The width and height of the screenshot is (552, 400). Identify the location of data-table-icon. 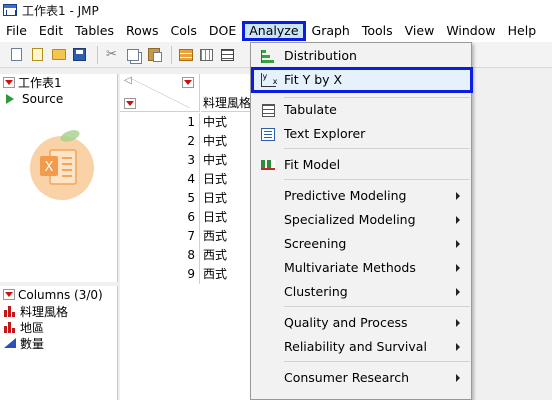
(185, 54).